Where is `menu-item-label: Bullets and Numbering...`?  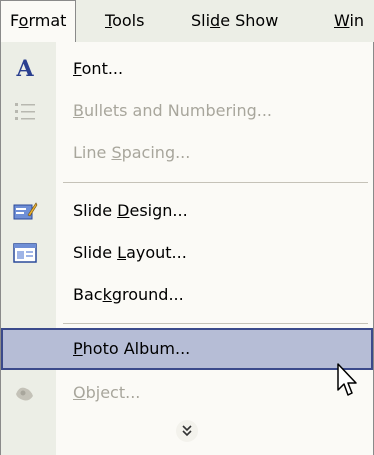 menu-item-label: Bullets and Numbering... is located at coordinates (173, 110).